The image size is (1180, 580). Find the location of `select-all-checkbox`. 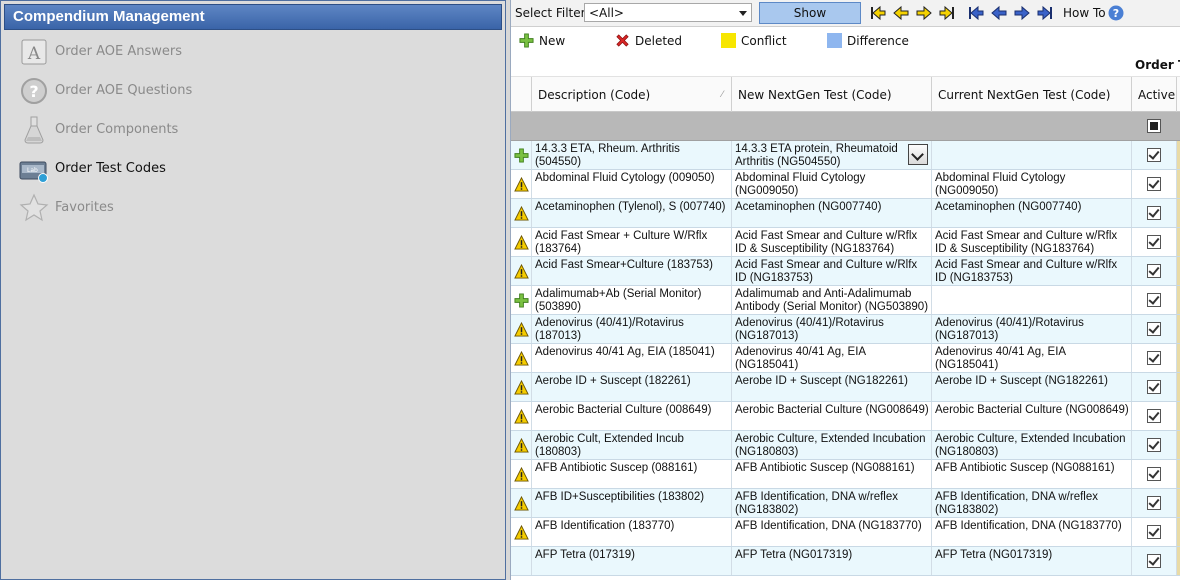

select-all-checkbox is located at coordinates (1154, 126).